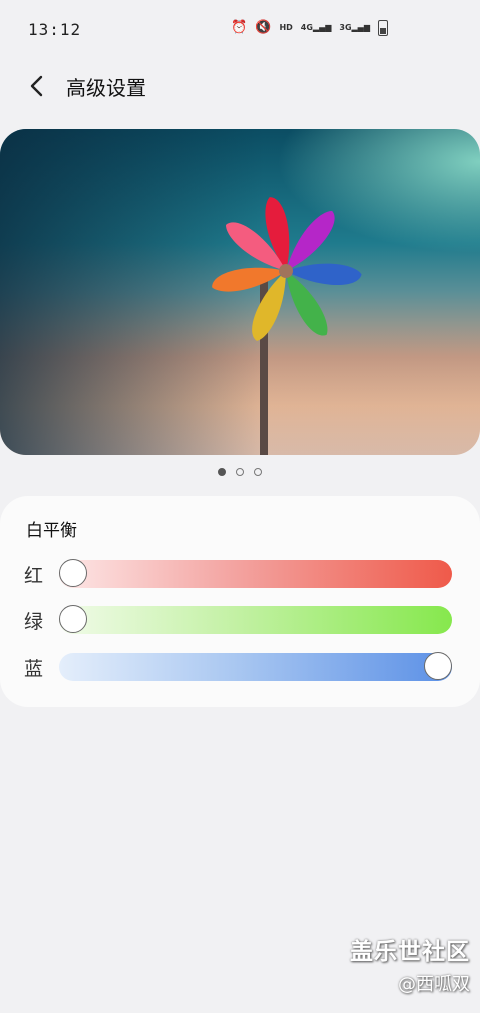  I want to click on blue-slider, so click(255, 666).